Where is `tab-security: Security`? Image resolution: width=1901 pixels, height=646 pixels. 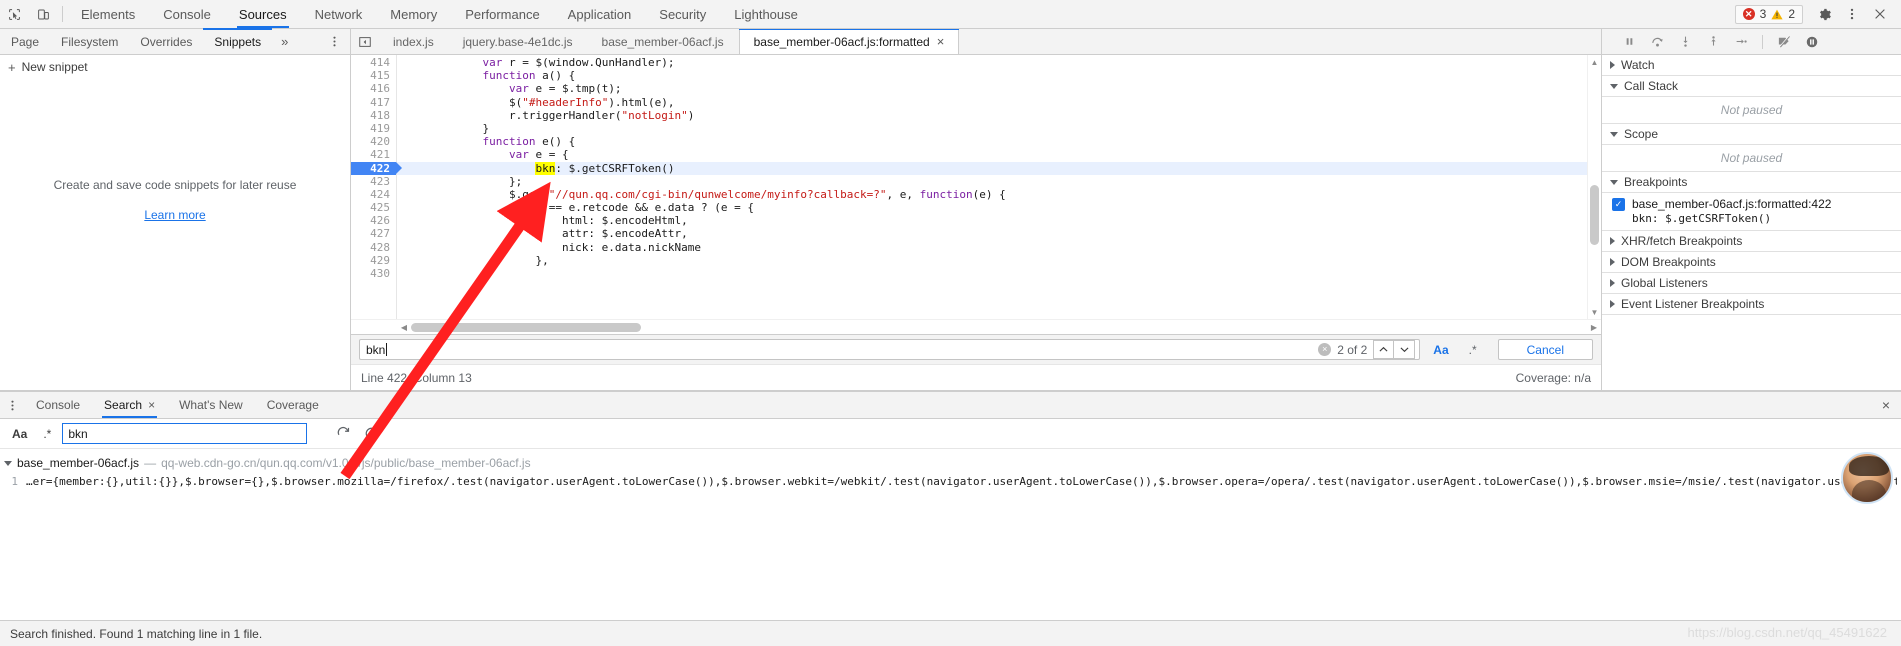
tab-security: Security is located at coordinates (682, 14).